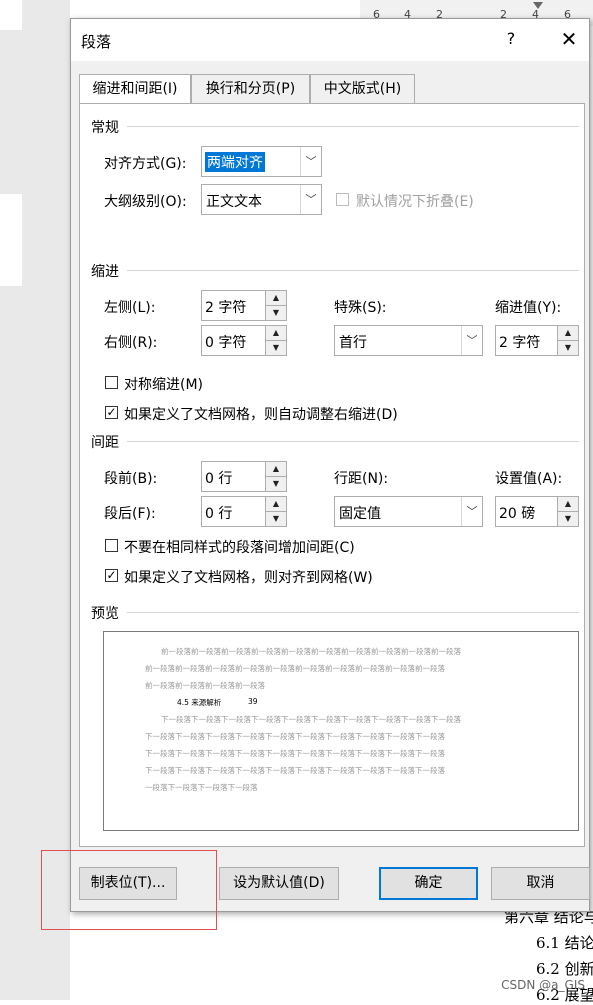 The width and height of the screenshot is (593, 1005). I want to click on tab-asian-typography: 中文版式(H), so click(362, 89).